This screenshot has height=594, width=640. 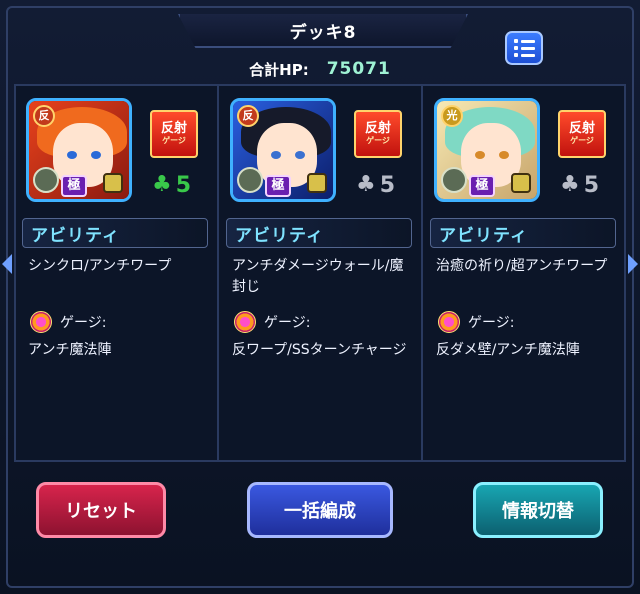 What do you see at coordinates (524, 48) in the screenshot?
I see `list-menu-button` at bounding box center [524, 48].